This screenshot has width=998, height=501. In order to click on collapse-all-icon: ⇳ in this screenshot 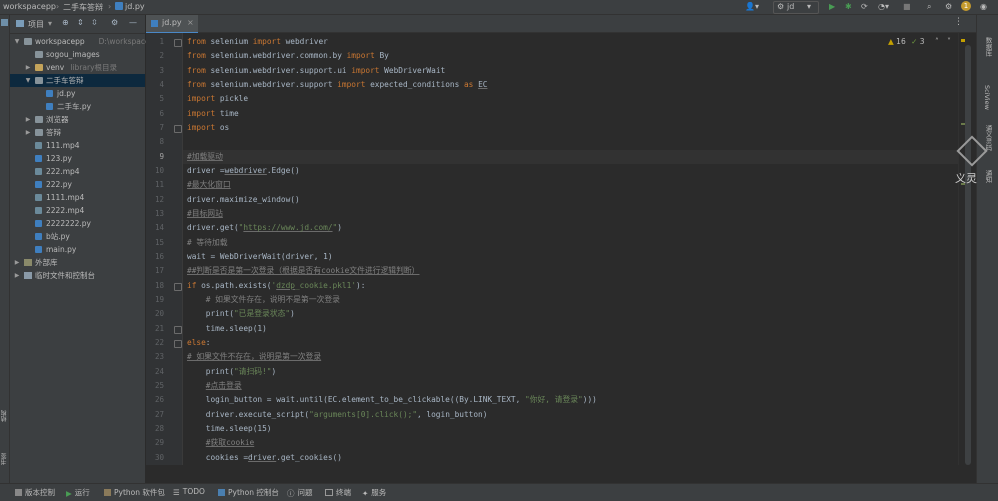, I will do `click(94, 22)`.